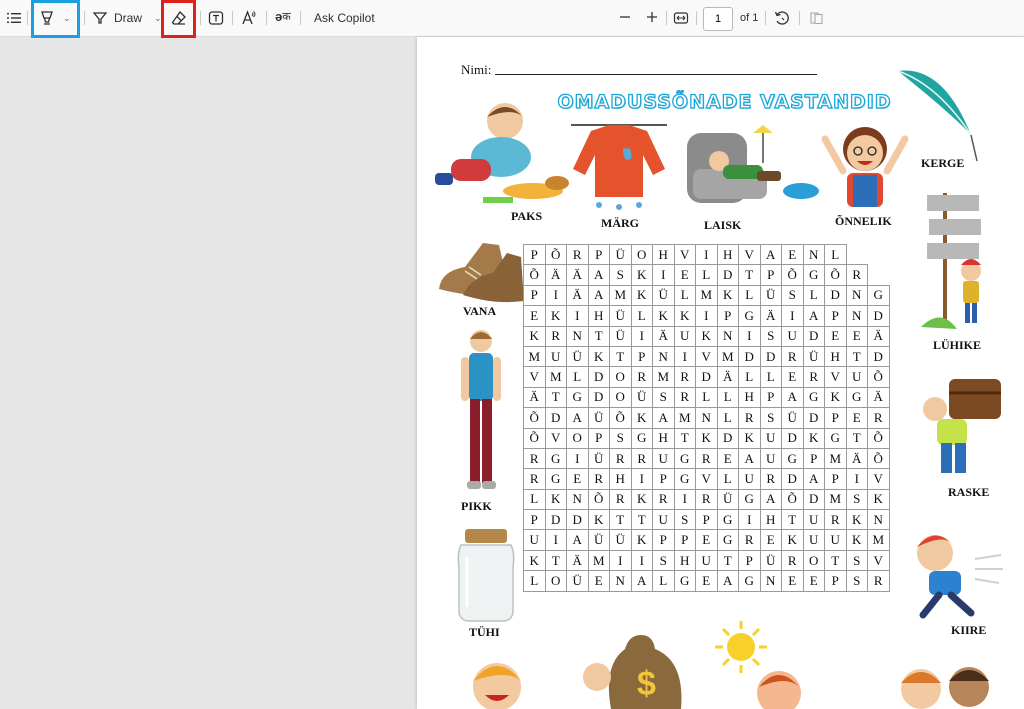  Describe the element at coordinates (962, 426) in the screenshot. I see `heavy-chest-man-illustration` at that location.